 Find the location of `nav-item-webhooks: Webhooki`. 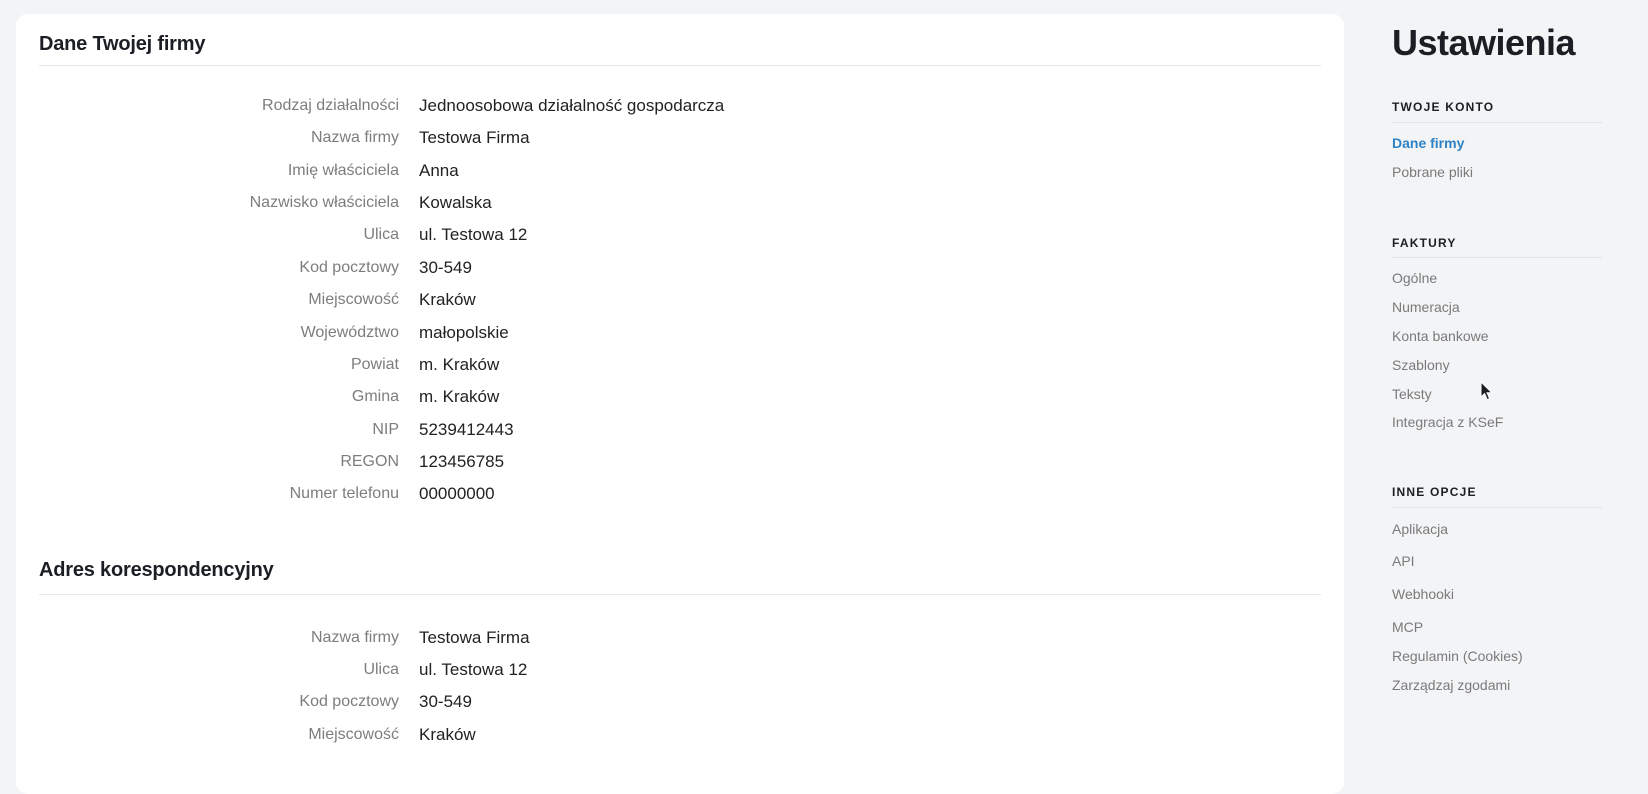

nav-item-webhooks: Webhooki is located at coordinates (1423, 594).